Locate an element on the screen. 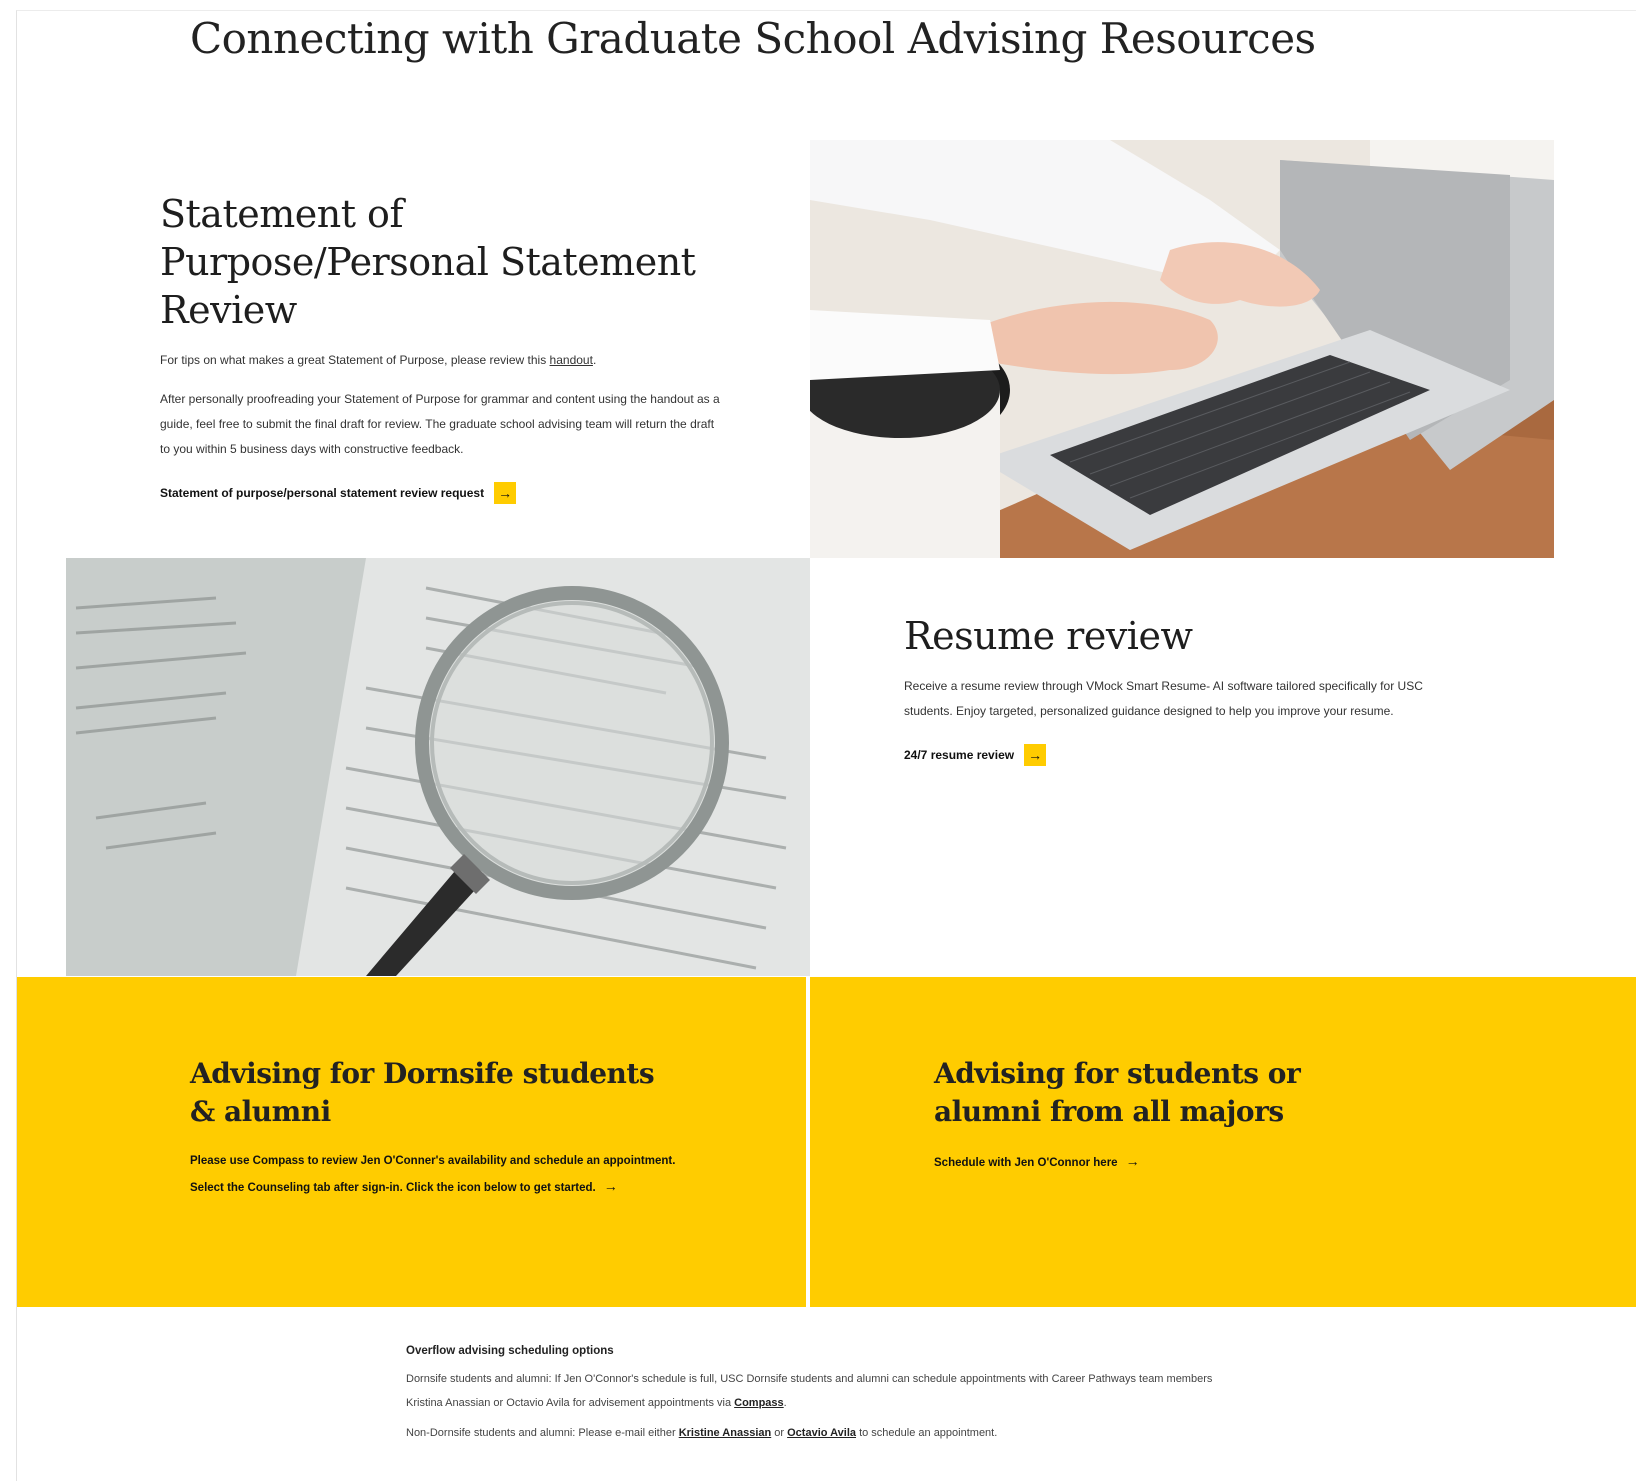 The height and width of the screenshot is (1481, 1636). laptop-typing-photo is located at coordinates (1182, 349).